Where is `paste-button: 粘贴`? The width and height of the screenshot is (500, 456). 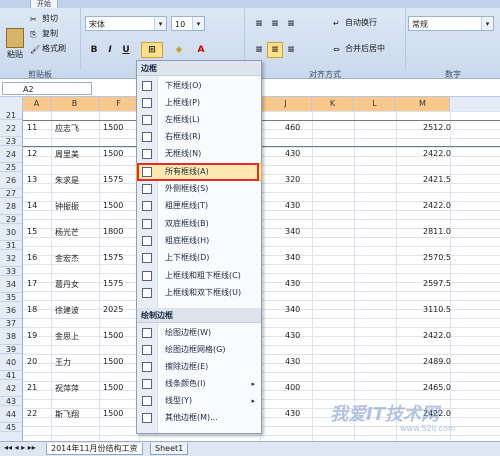
paste-button: 粘贴 is located at coordinates (15, 43).